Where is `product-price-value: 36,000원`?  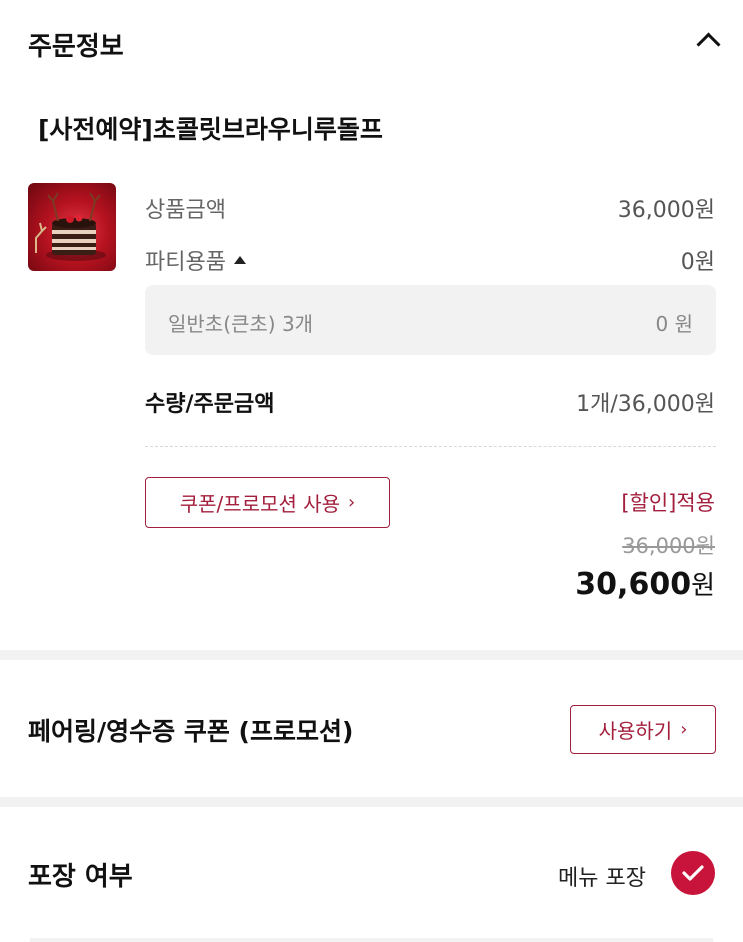
product-price-value: 36,000원 is located at coordinates (666, 210).